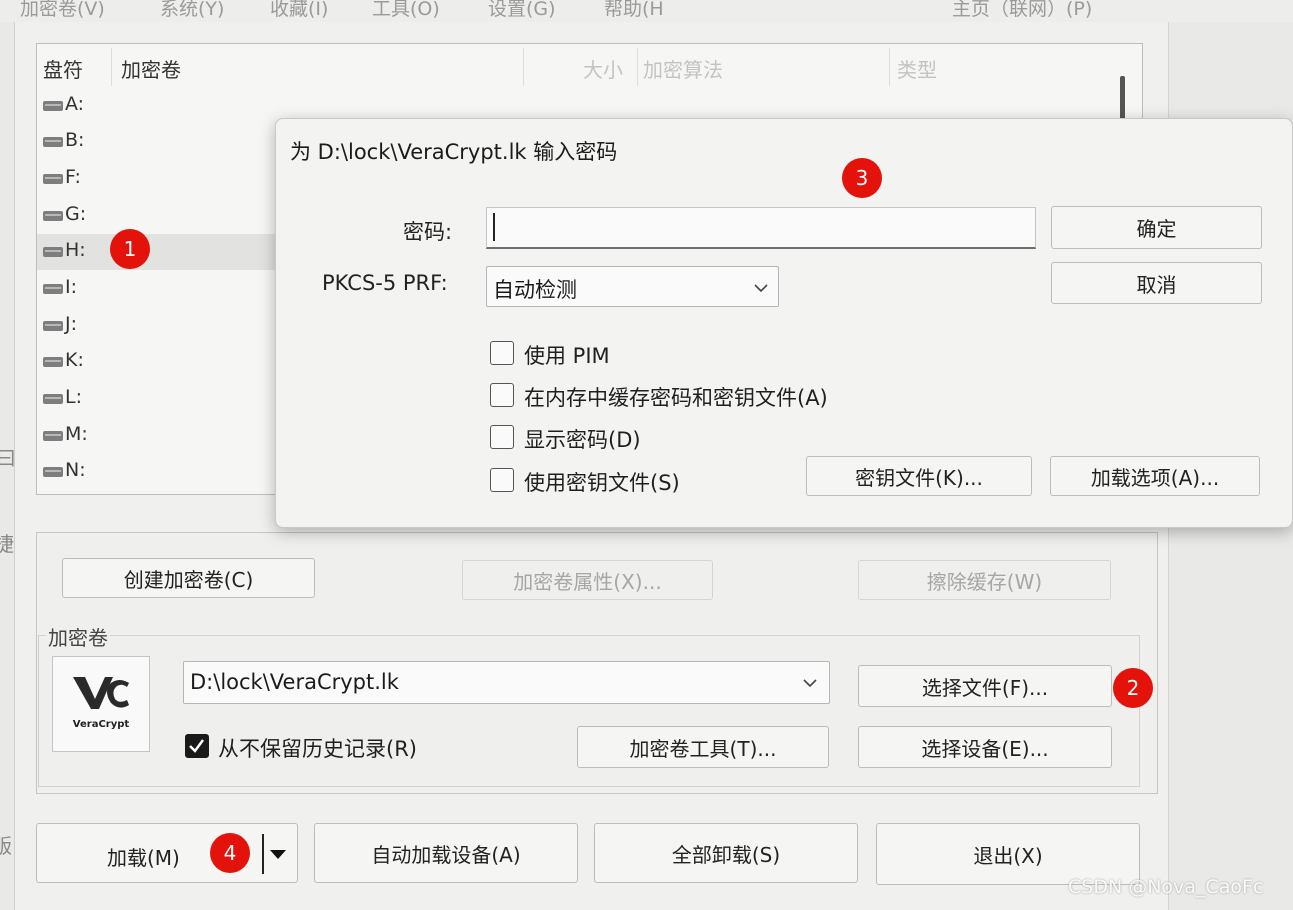 This screenshot has height=910, width=1293. What do you see at coordinates (1122, 98) in the screenshot?
I see `scrollbar-thumb` at bounding box center [1122, 98].